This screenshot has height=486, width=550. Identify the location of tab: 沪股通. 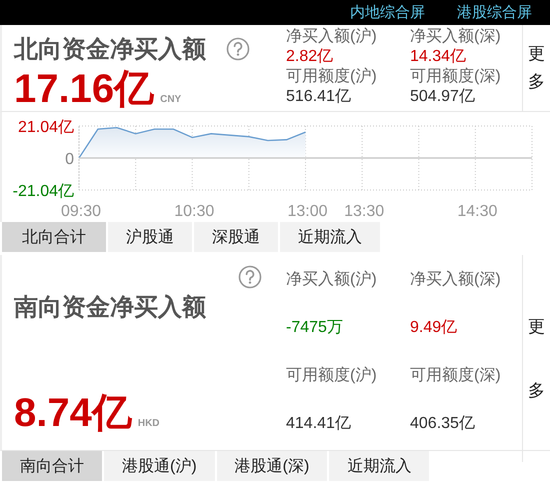
(150, 237).